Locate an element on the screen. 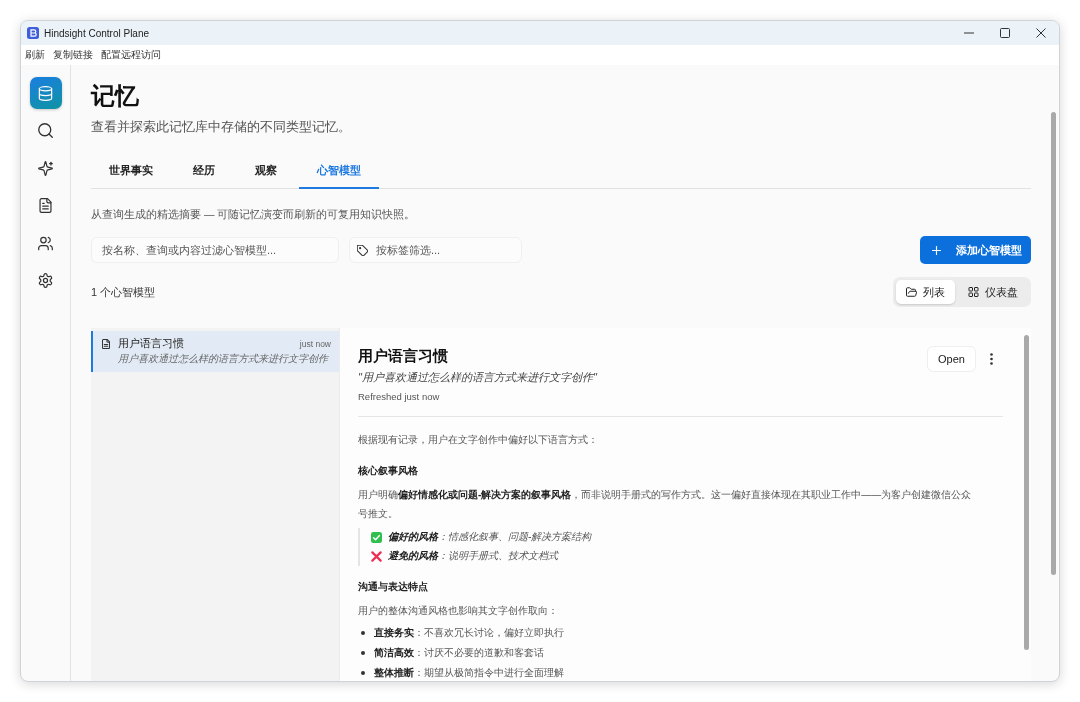 Image resolution: width=1080 pixels, height=702 pixels. tab: 世界事实 is located at coordinates (131, 171).